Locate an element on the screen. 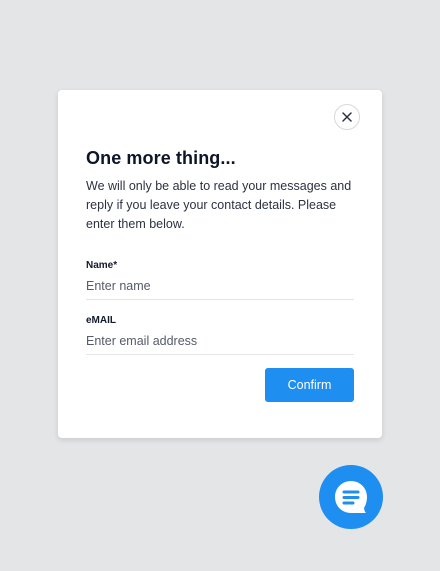 The image size is (440, 571). chat-launcher-button is located at coordinates (351, 497).